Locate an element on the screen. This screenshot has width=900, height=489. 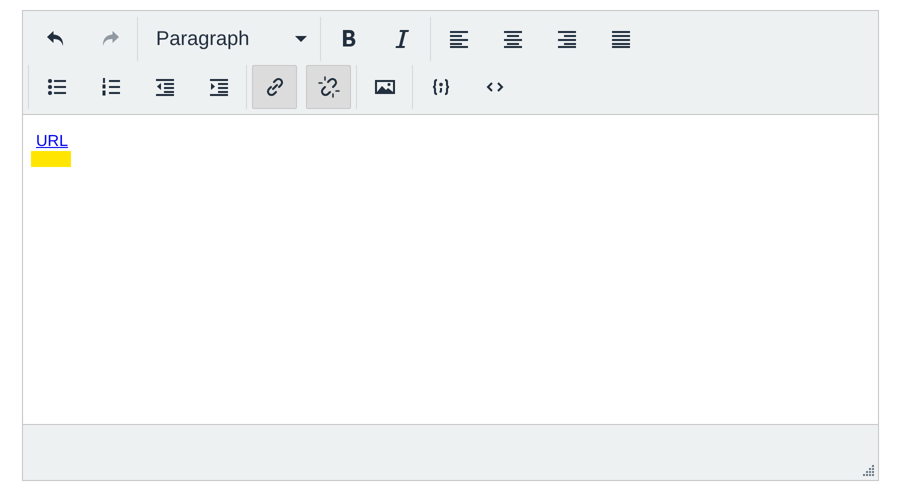
format-dropdown: Paragraph is located at coordinates (229, 39).